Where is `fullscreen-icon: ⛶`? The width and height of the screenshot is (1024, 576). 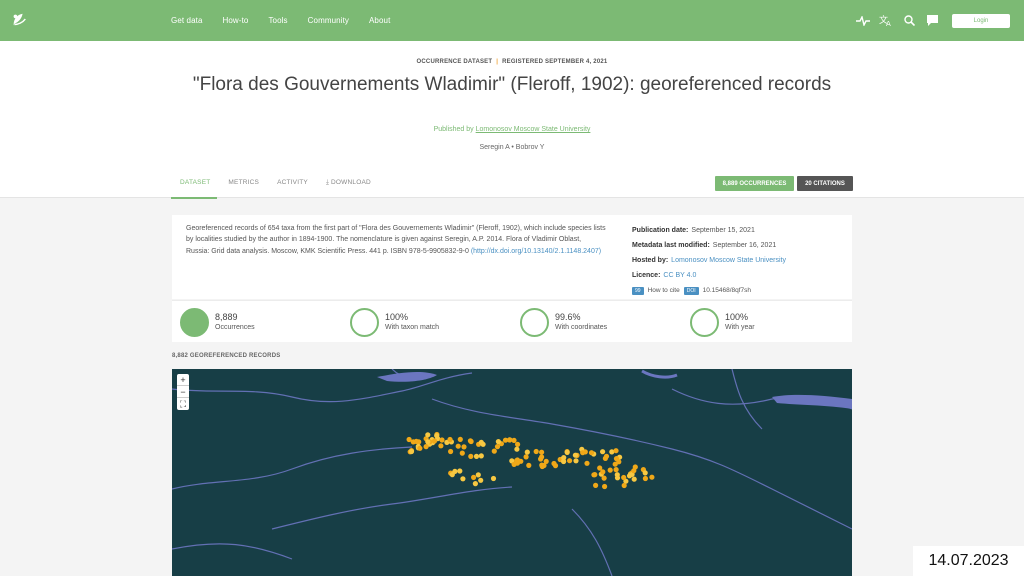
fullscreen-icon: ⛶ is located at coordinates (183, 404).